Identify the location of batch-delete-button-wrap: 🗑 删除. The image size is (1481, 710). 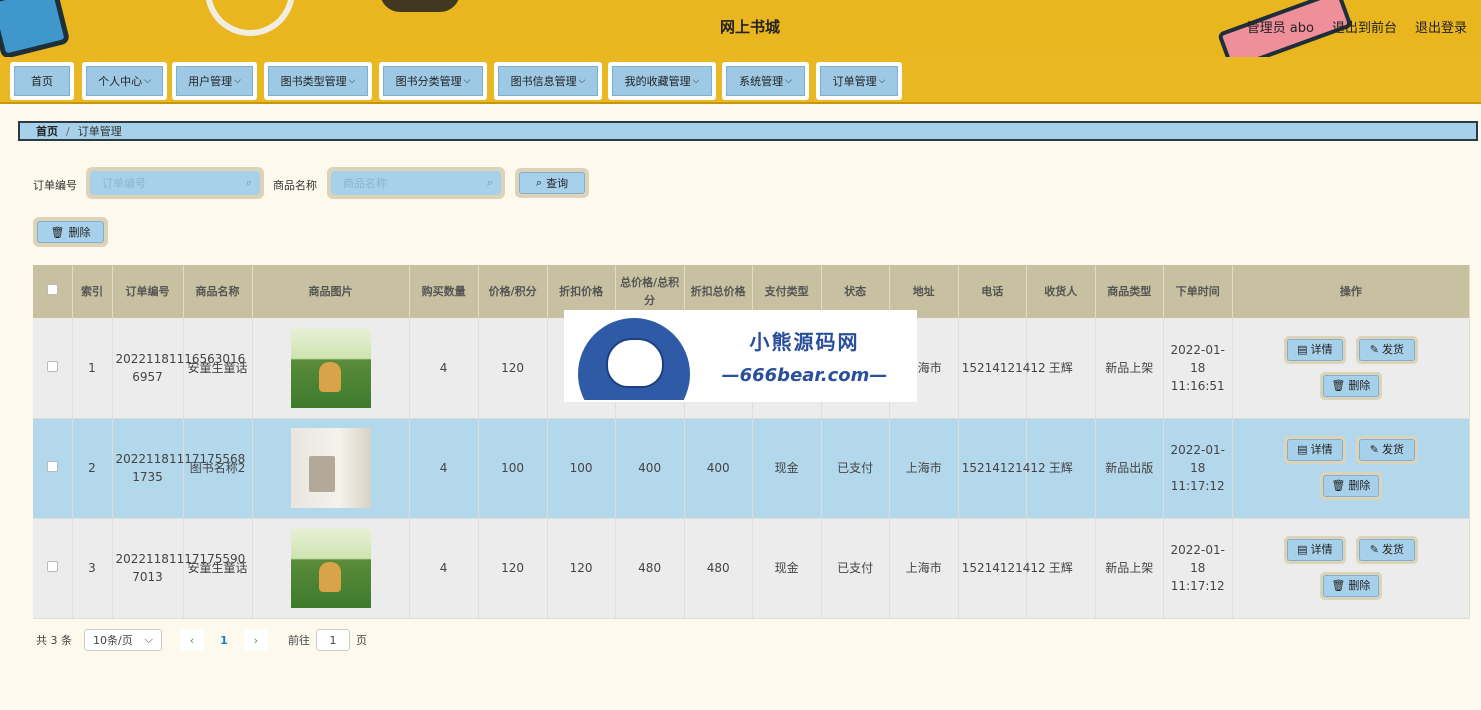
(70, 232).